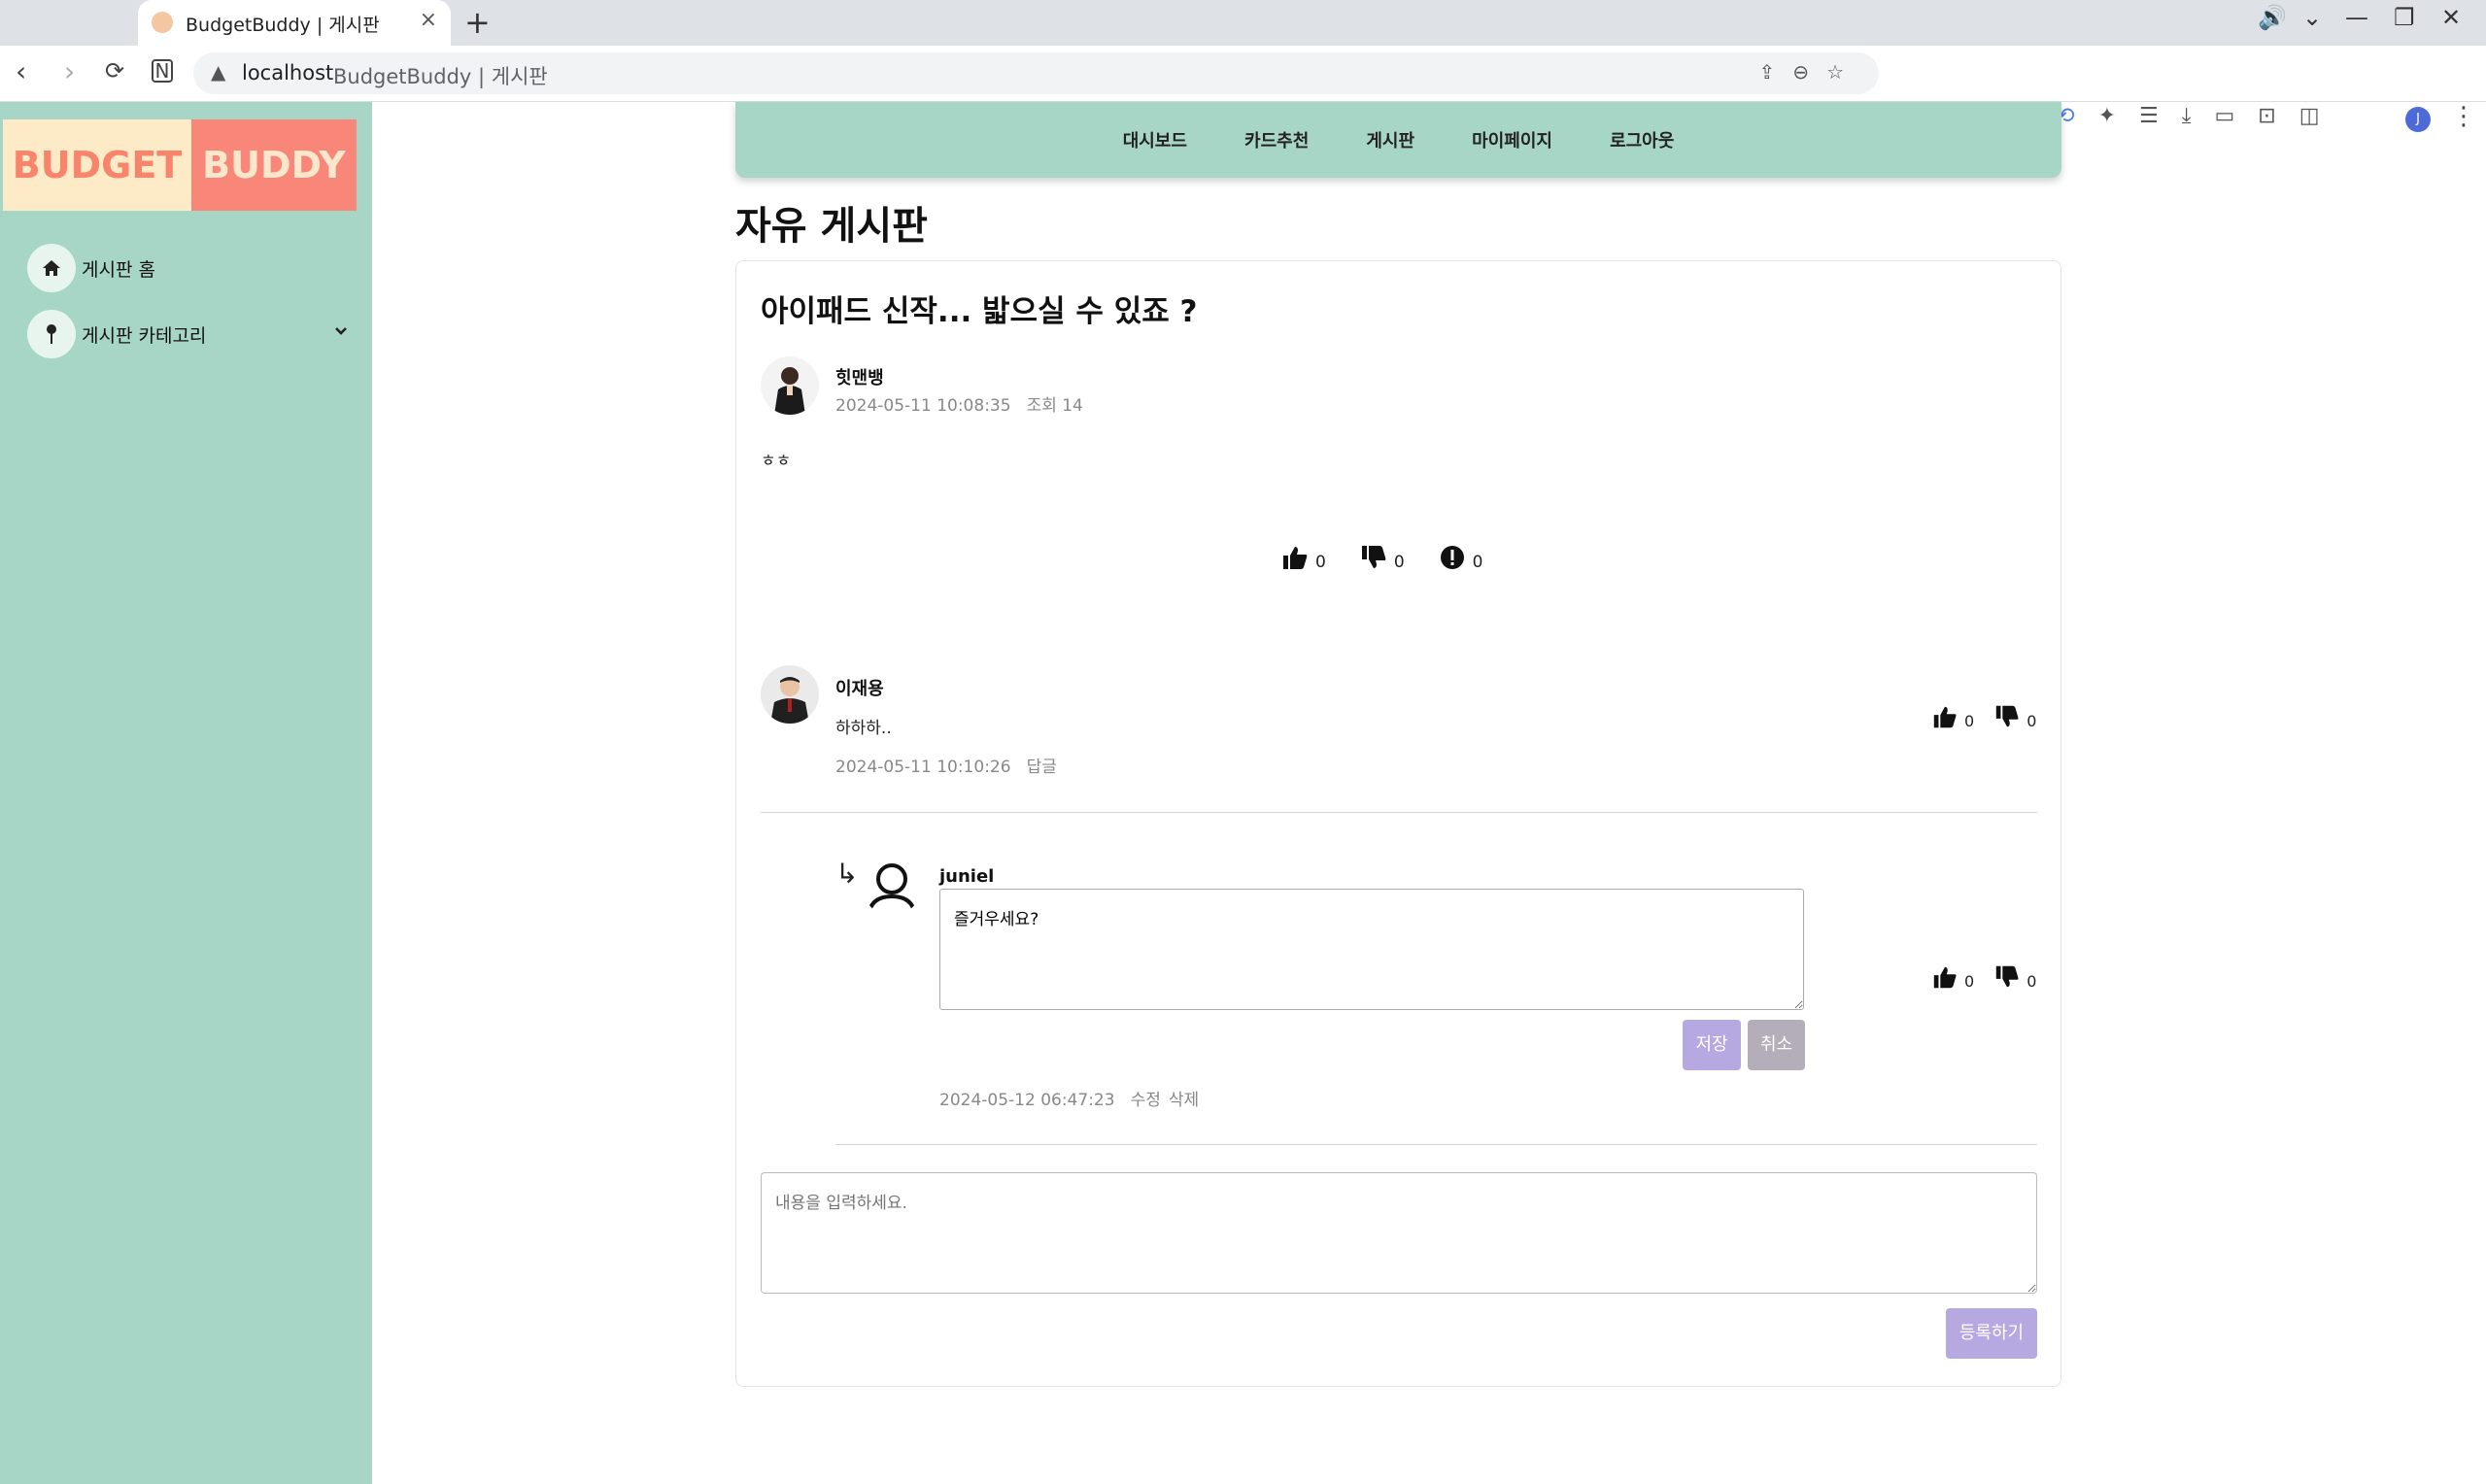 The image size is (2486, 1484). I want to click on reload-icon: ⟳, so click(114, 70).